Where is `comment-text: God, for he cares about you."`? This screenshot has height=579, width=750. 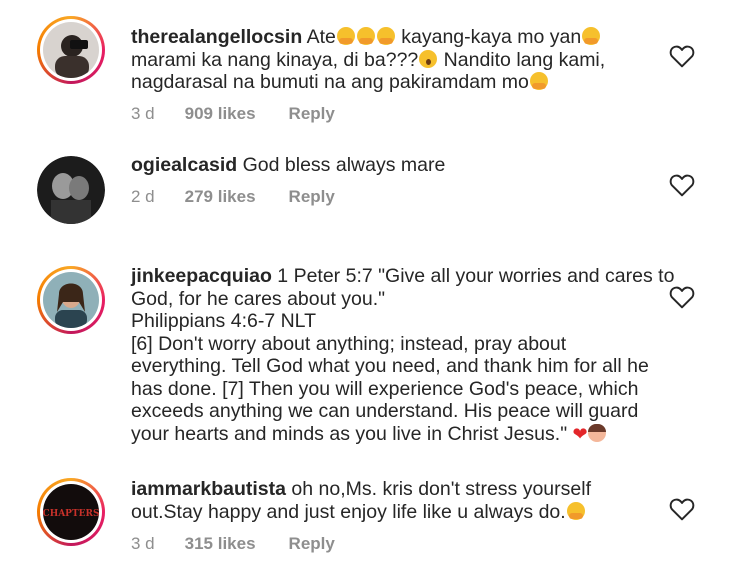
comment-text: God, for he cares about you." is located at coordinates (258, 298).